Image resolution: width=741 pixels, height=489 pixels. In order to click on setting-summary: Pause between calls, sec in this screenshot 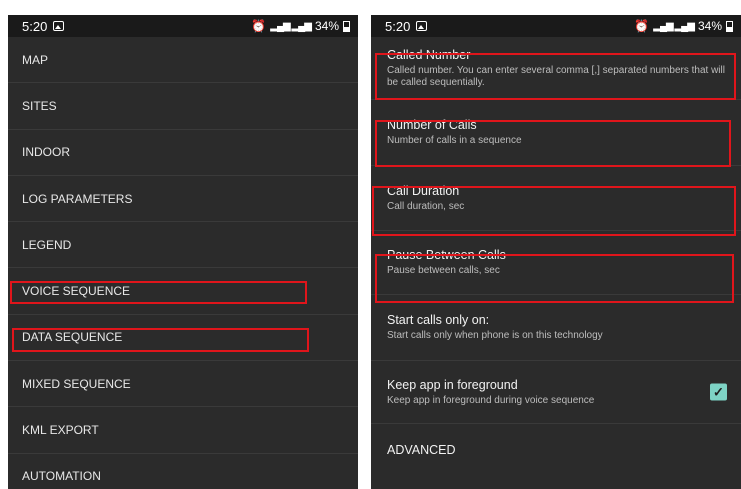, I will do `click(443, 270)`.